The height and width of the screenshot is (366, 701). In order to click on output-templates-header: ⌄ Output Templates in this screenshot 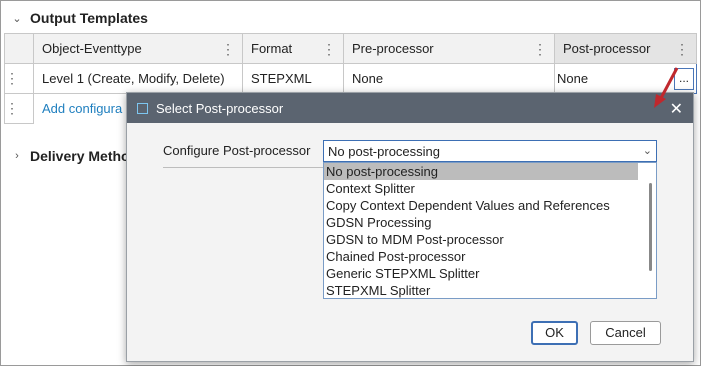, I will do `click(79, 18)`.